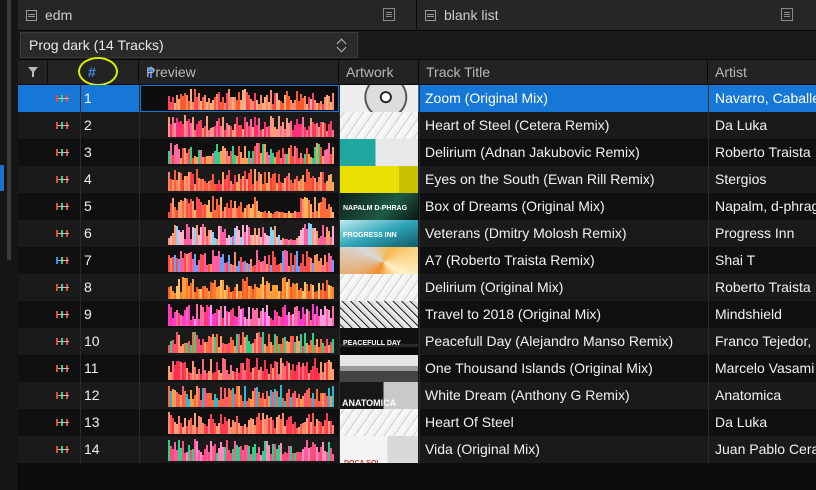 This screenshot has height=490, width=816. I want to click on panel-tab-left: edm, so click(208, 15).